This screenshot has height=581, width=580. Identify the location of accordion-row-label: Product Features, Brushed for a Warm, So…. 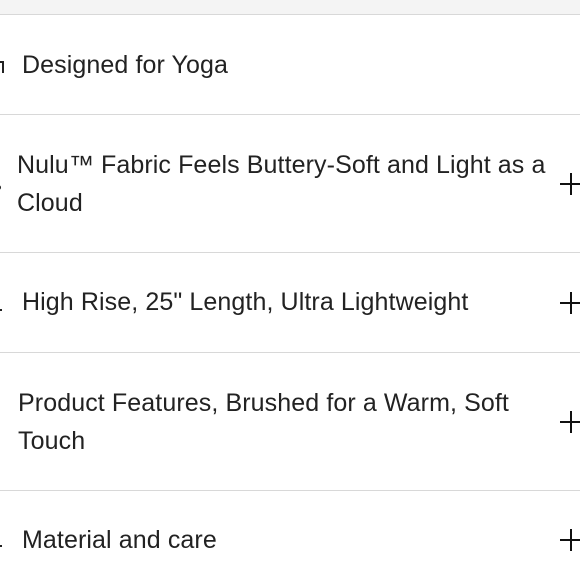
(263, 422).